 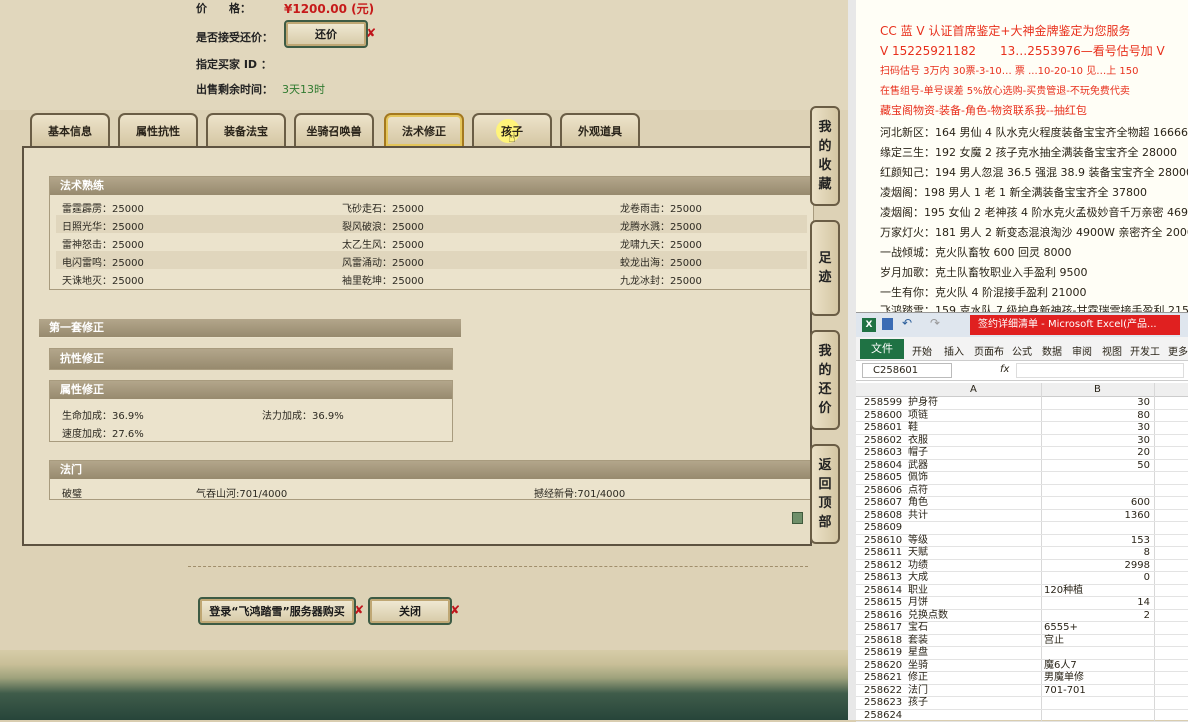 What do you see at coordinates (1022, 603) in the screenshot?
I see `table-row: 258615月饼14` at bounding box center [1022, 603].